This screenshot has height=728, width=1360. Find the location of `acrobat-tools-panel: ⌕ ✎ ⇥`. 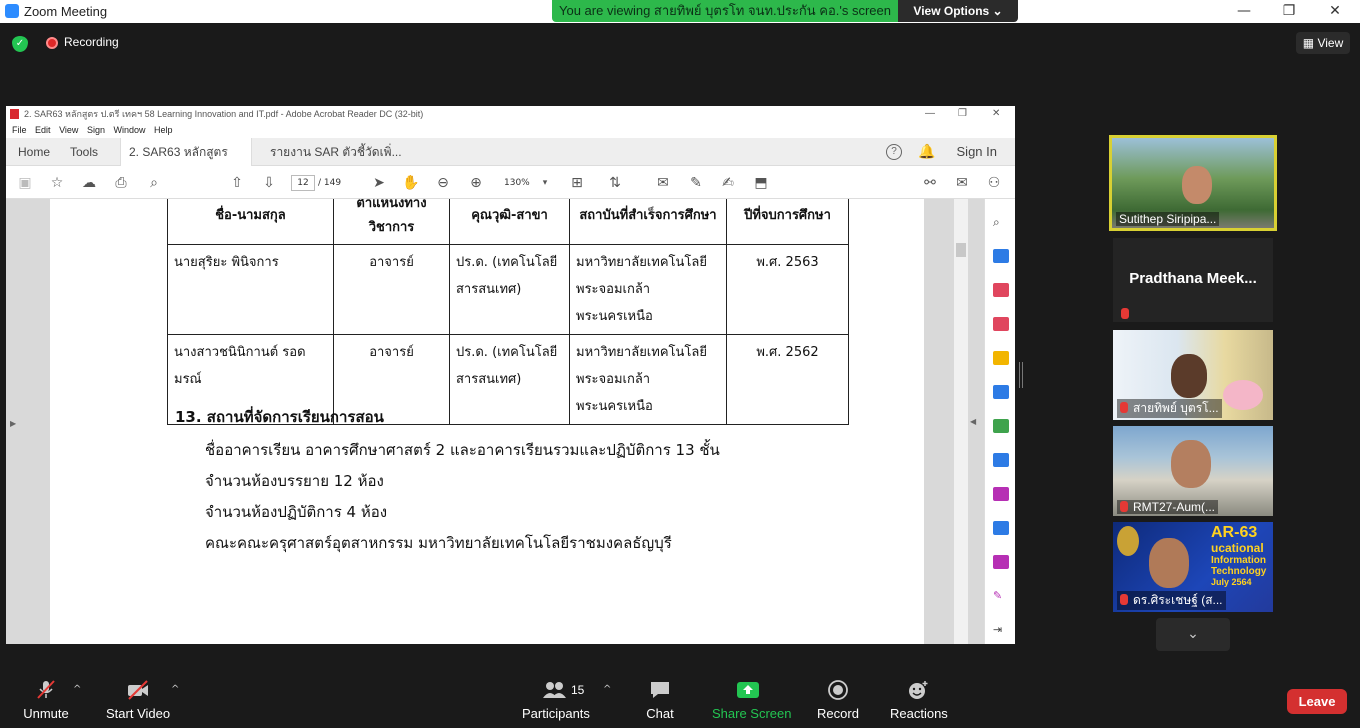

acrobat-tools-panel: ⌕ ✎ ⇥ is located at coordinates (999, 421).